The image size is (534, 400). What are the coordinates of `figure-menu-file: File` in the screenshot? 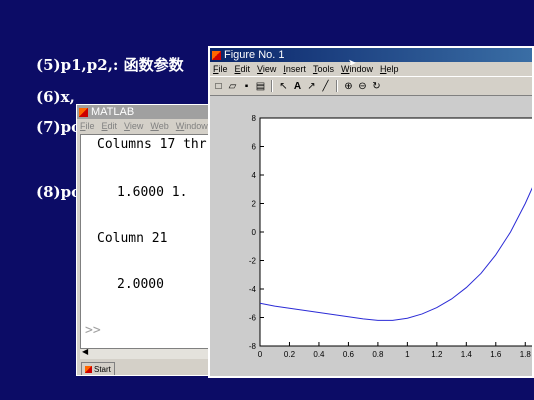 It's located at (220, 69).